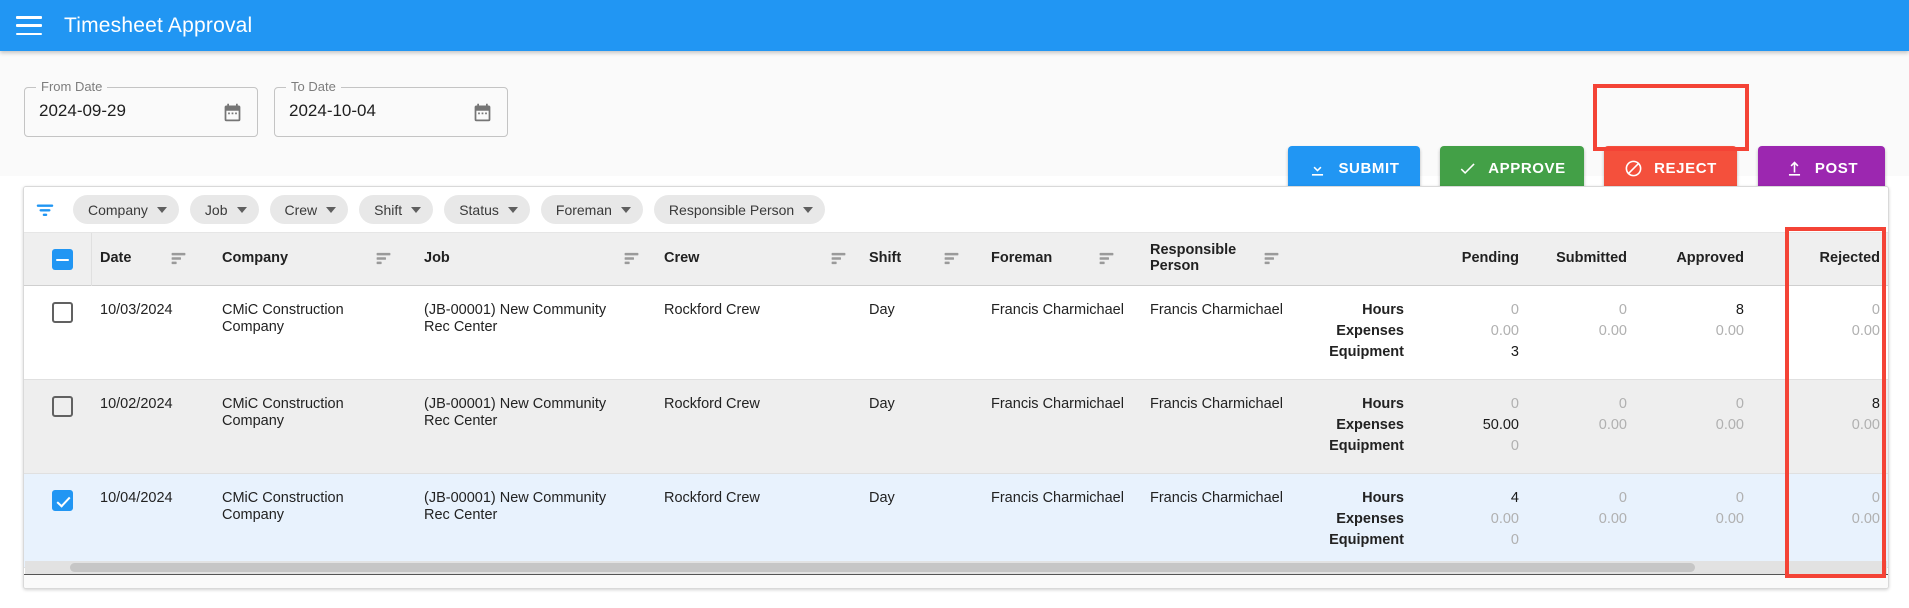 This screenshot has width=1909, height=608. What do you see at coordinates (437, 258) in the screenshot?
I see `column-header-job: Job` at bounding box center [437, 258].